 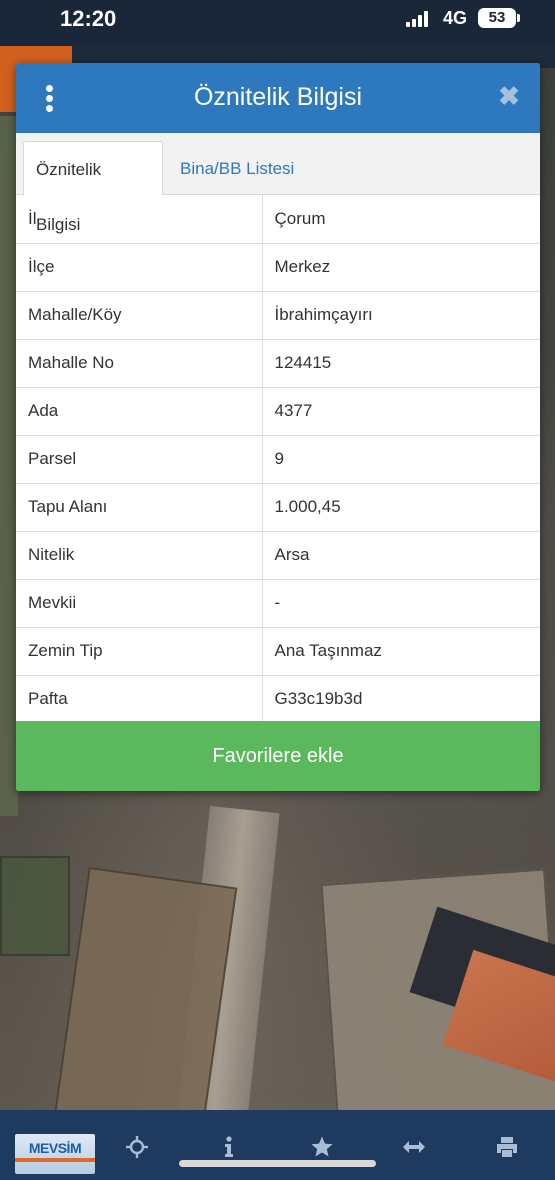 What do you see at coordinates (499, 18) in the screenshot?
I see `battery-icon: 53` at bounding box center [499, 18].